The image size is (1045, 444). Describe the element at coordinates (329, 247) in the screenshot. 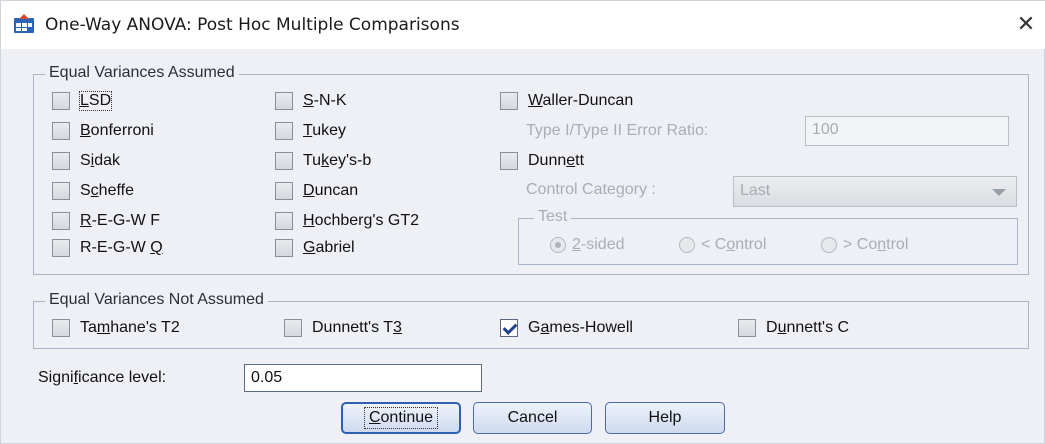

I see `gabriel-label: Gabriel` at that location.